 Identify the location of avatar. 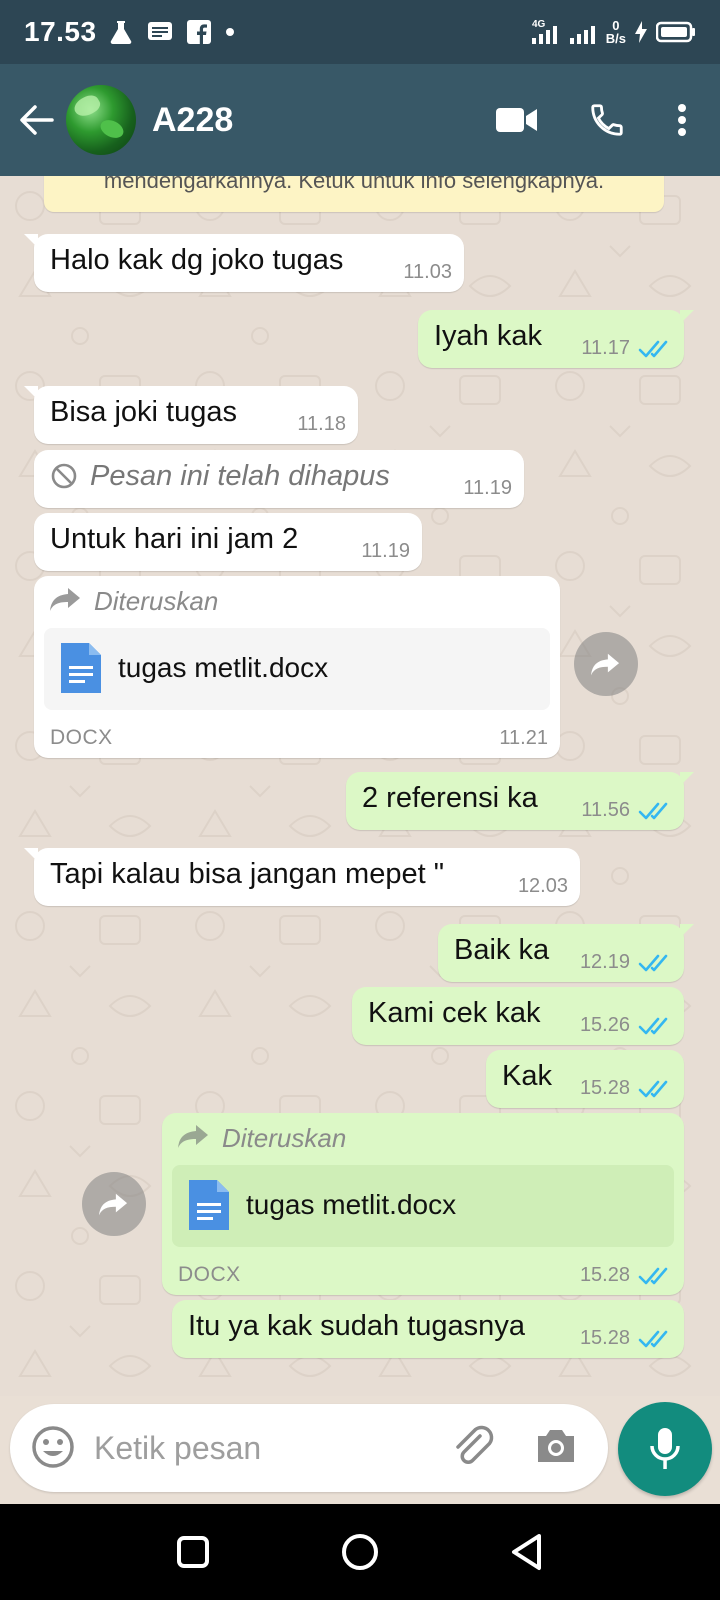
(101, 120).